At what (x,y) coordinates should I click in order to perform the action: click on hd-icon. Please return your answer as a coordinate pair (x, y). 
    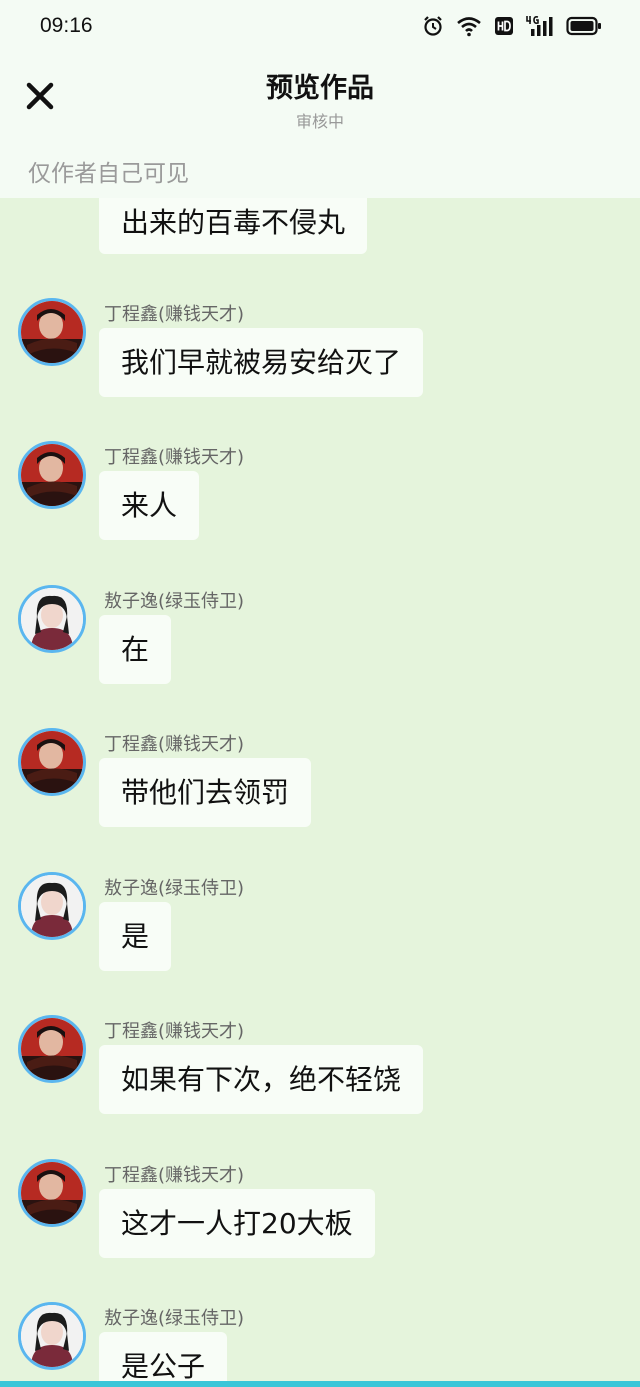
    Looking at the image, I should click on (504, 26).